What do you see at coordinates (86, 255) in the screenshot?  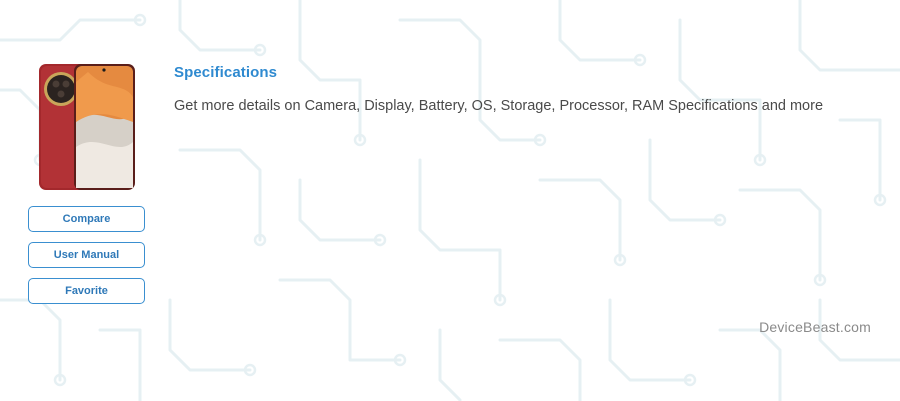 I see `user-manual-button: User Manual` at bounding box center [86, 255].